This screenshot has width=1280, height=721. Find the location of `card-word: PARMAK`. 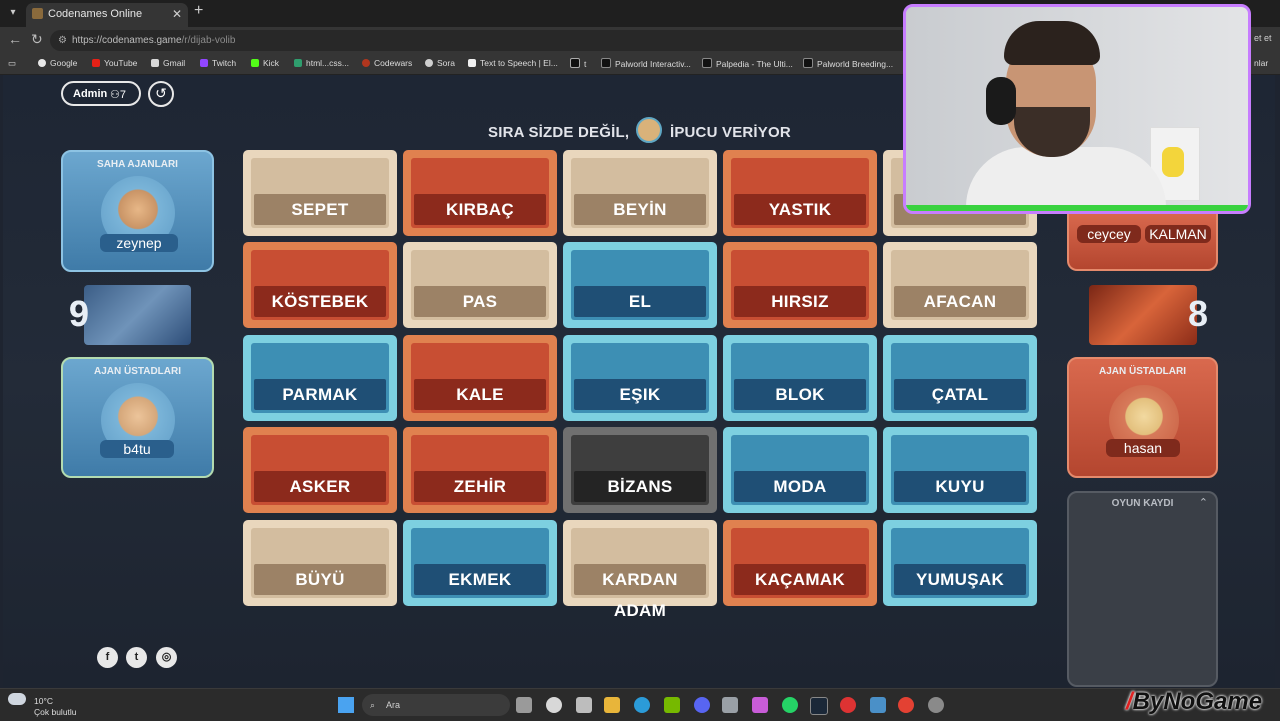

card-word: PARMAK is located at coordinates (320, 394).